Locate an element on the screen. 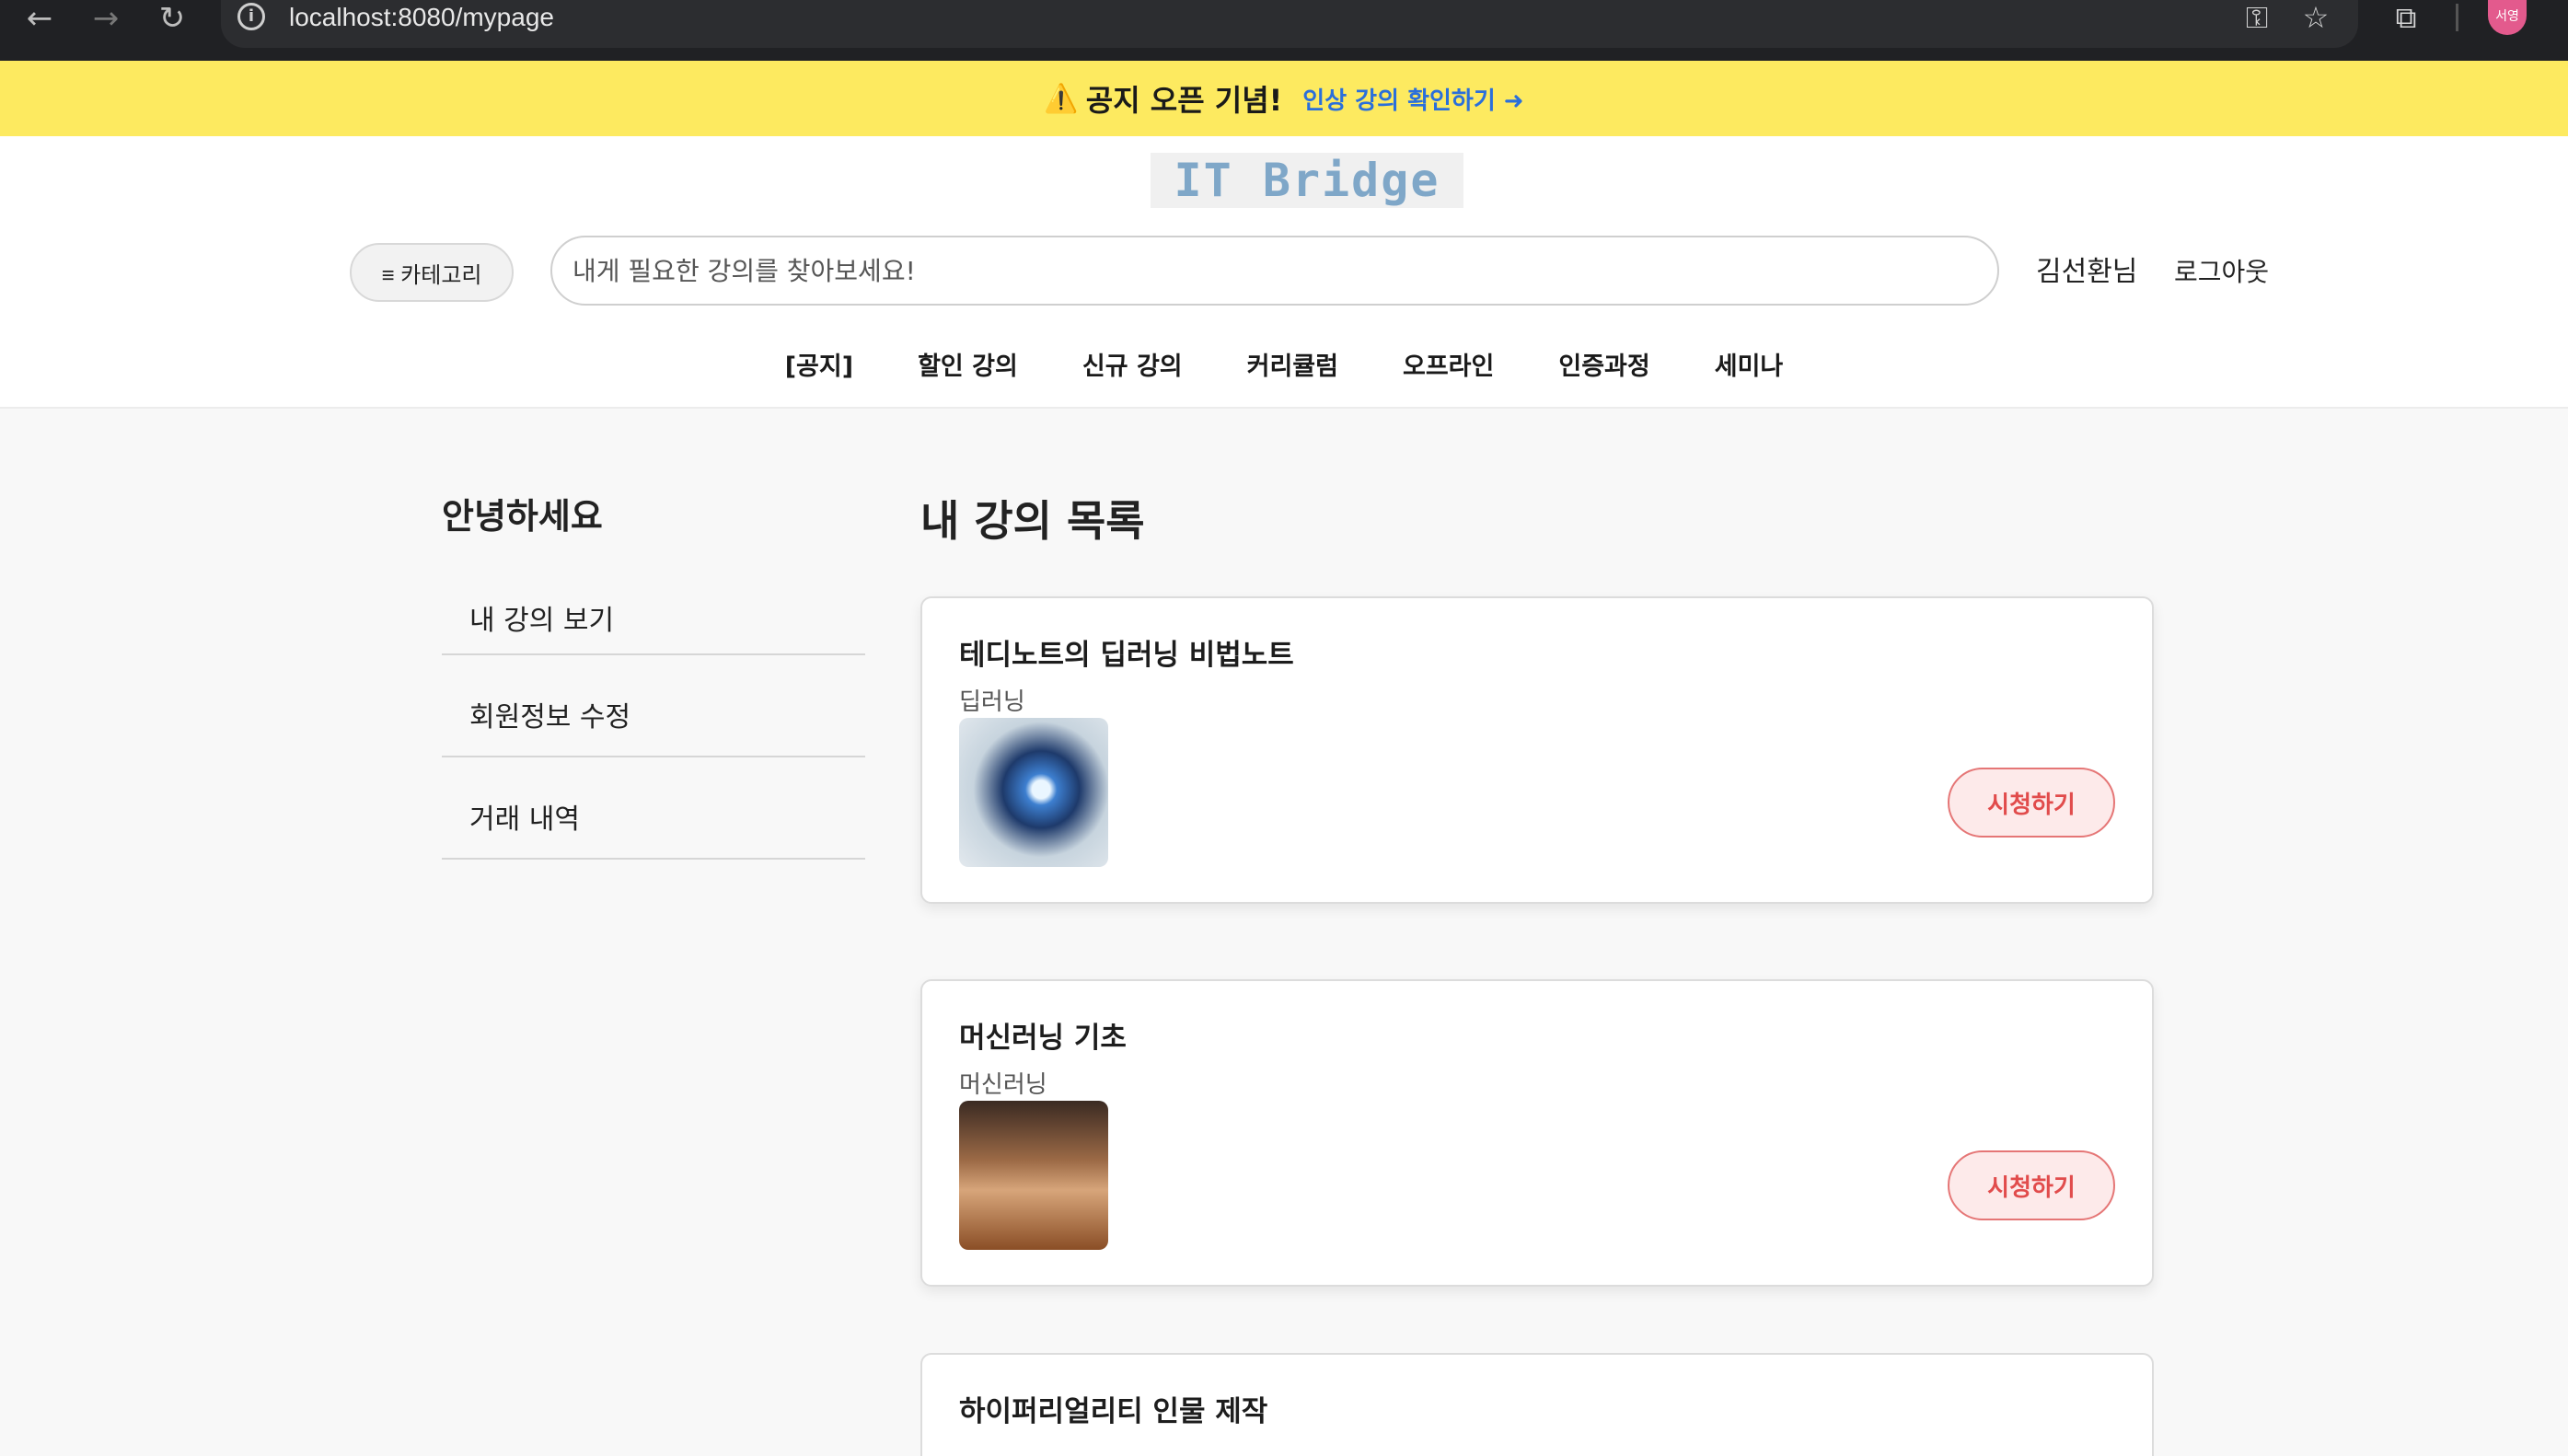  nav-curriculum: 커리큘럼 is located at coordinates (1292, 364).